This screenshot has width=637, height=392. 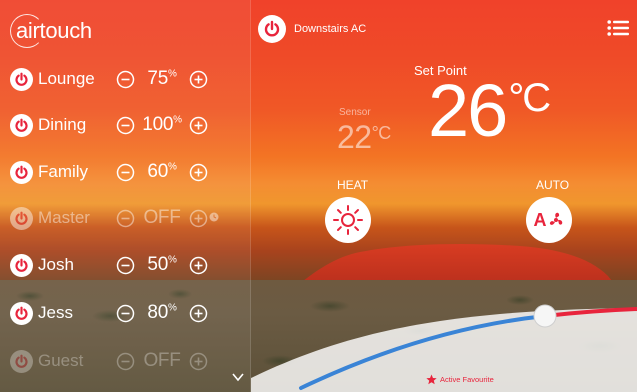 I want to click on sensor-number: 22, so click(x=354, y=137).